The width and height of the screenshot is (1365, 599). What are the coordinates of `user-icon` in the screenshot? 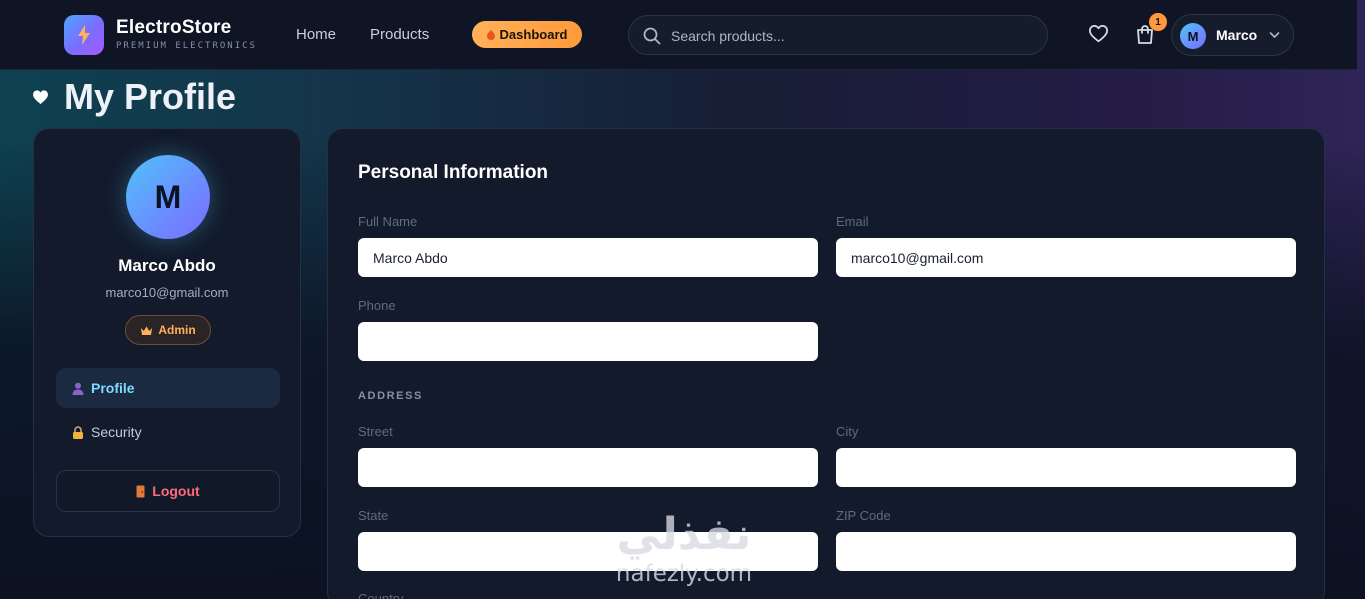 It's located at (78, 388).